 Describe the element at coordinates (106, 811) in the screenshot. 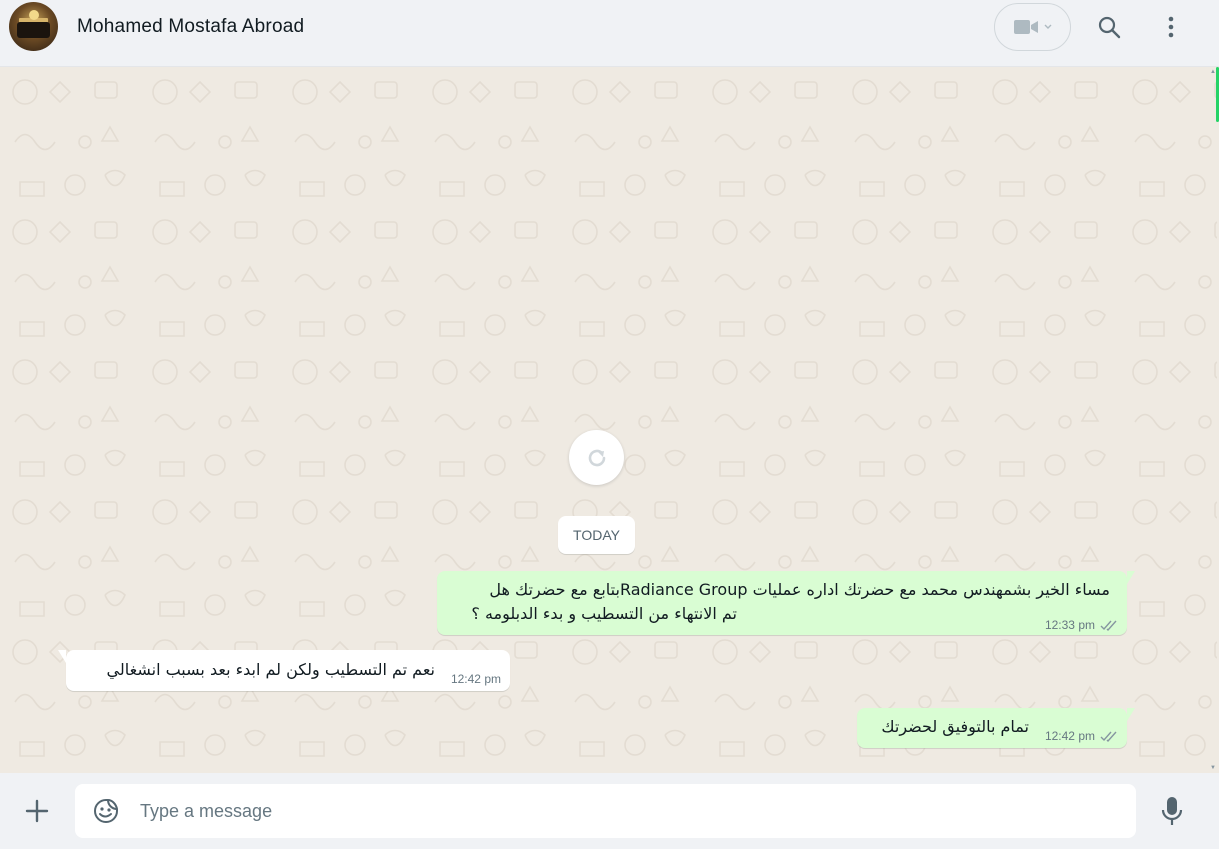

I see `sticker-icon` at that location.